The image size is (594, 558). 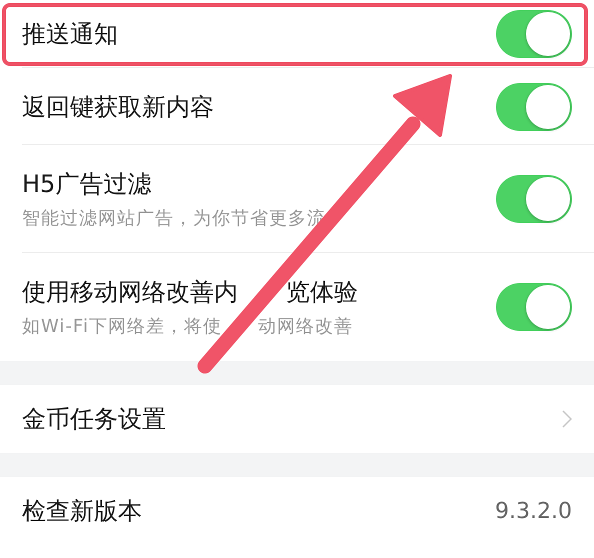 I want to click on version-number: 9.3.2.0, so click(x=533, y=511).